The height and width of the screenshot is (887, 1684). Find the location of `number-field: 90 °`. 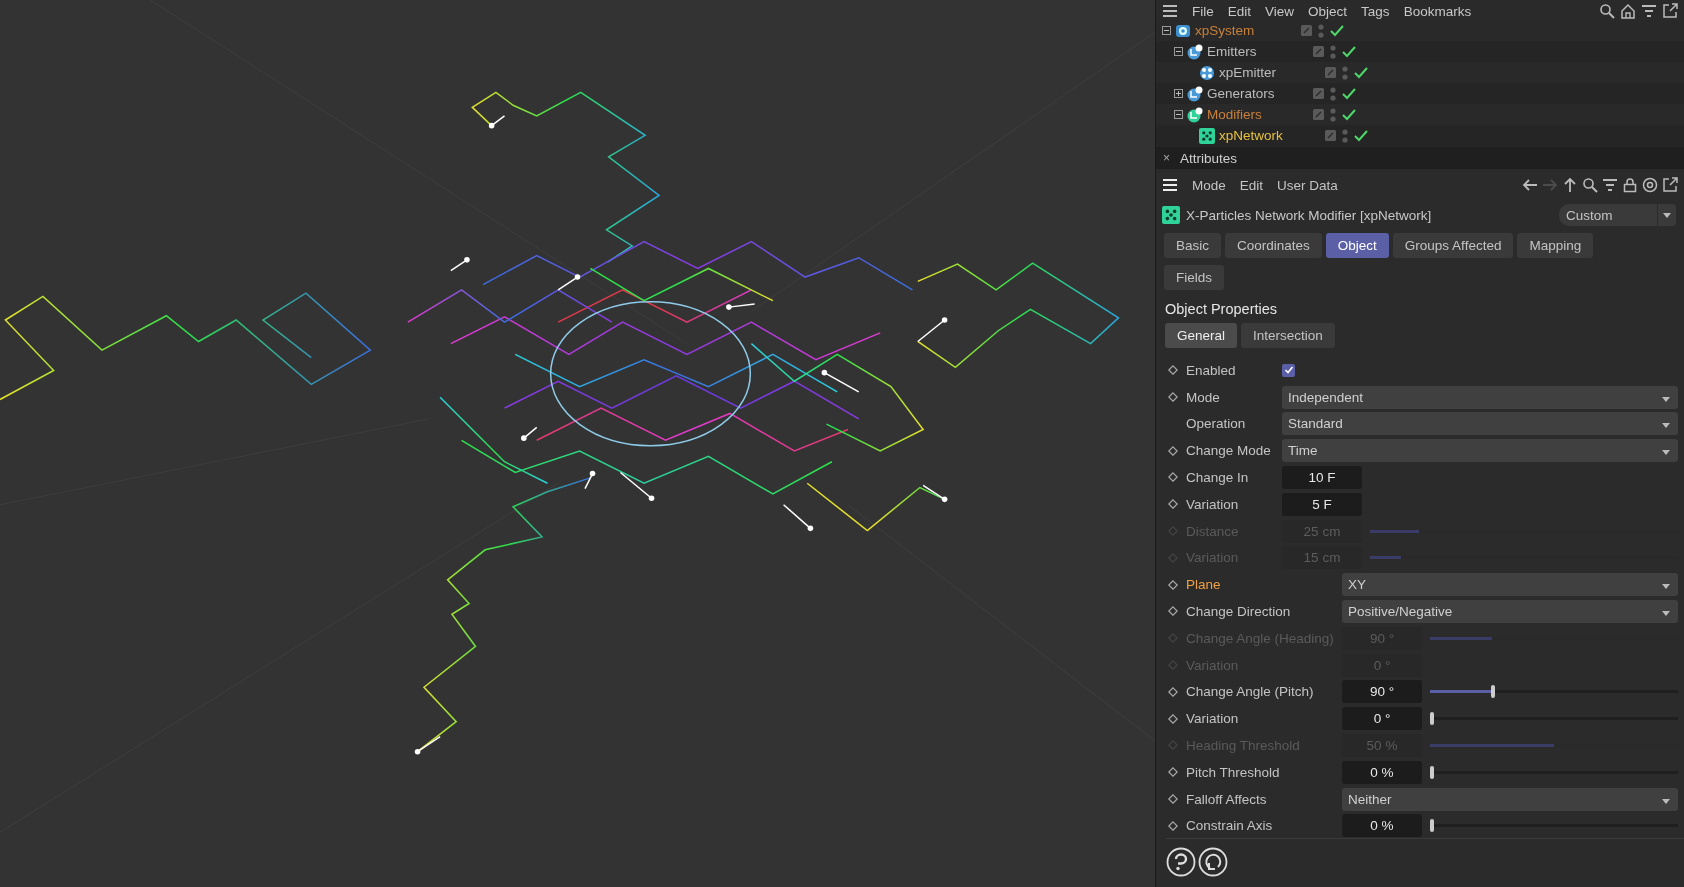

number-field: 90 ° is located at coordinates (1382, 692).